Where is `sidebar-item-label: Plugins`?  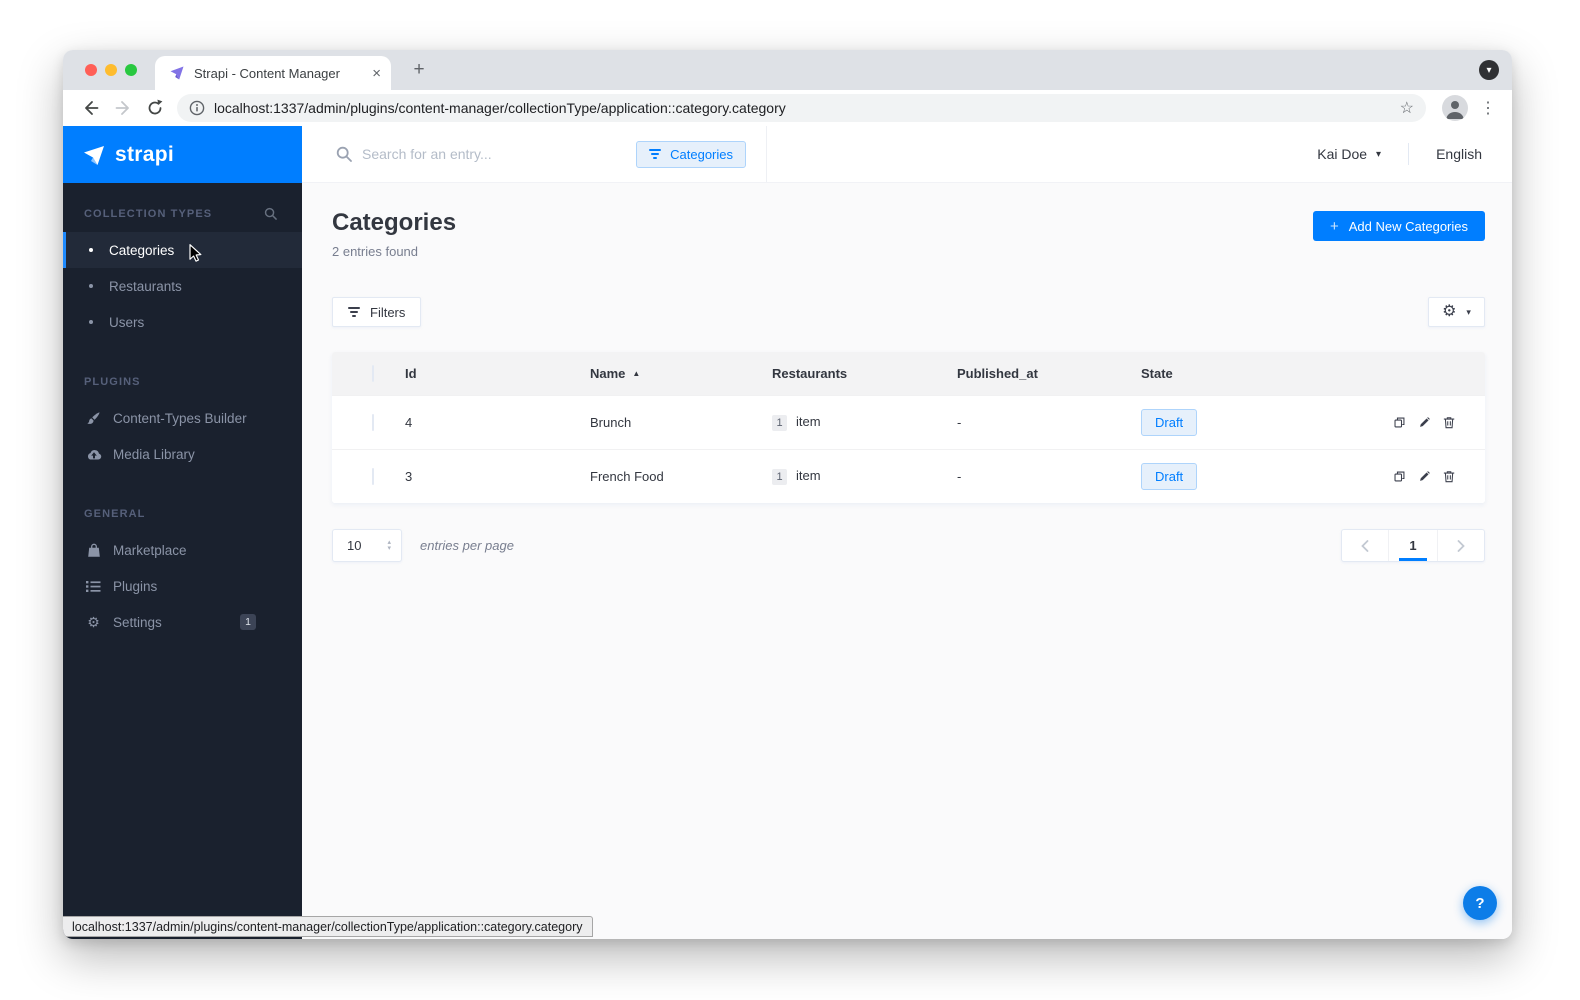
sidebar-item-label: Plugins is located at coordinates (135, 586).